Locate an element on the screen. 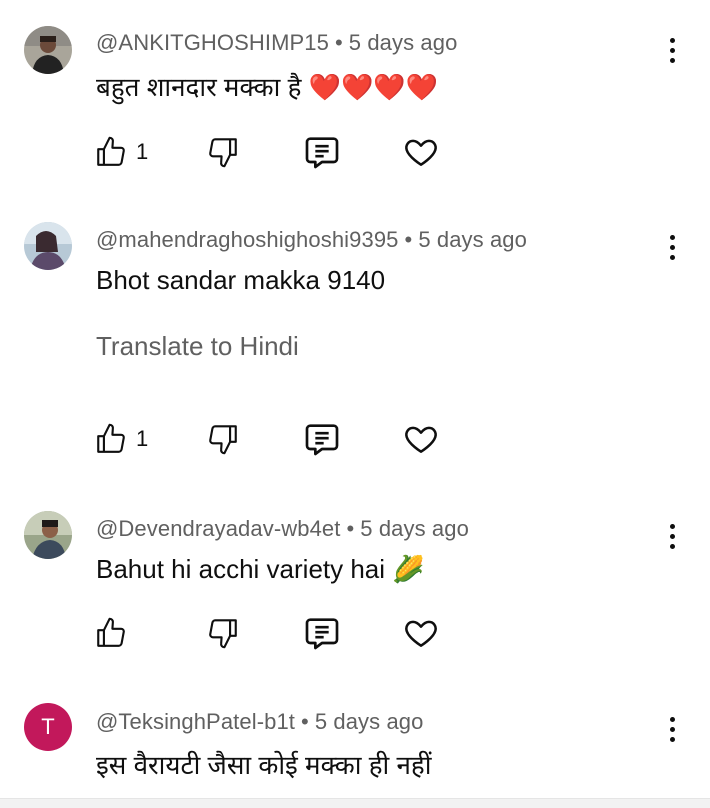  comment-text: बहुत शानदार मक्का है ❤️❤️❤️❤️ is located at coordinates (267, 87).